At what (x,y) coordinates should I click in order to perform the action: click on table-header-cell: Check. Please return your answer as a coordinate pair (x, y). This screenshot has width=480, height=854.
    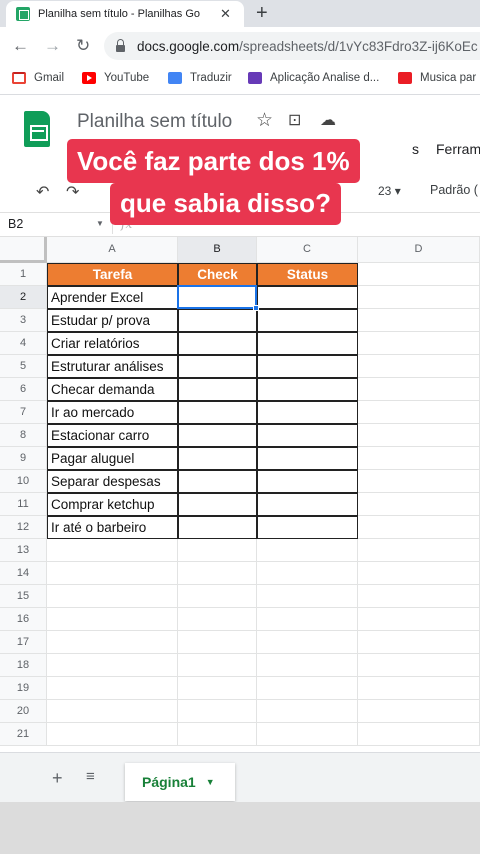
    Looking at the image, I should click on (217, 274).